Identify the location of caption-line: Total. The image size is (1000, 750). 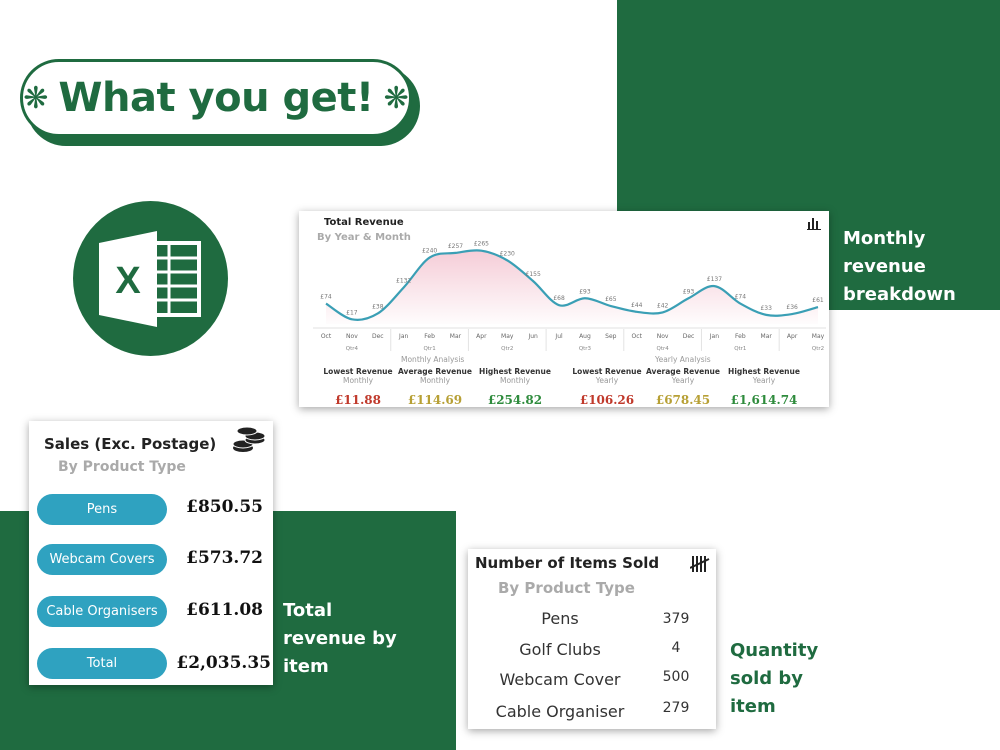
(308, 610).